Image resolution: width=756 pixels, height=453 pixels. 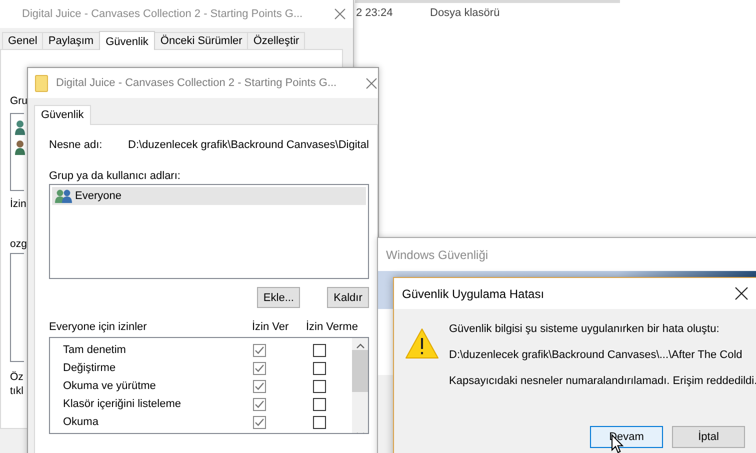 What do you see at coordinates (437, 255) in the screenshot?
I see `window-title: Windows Güvenliği` at bounding box center [437, 255].